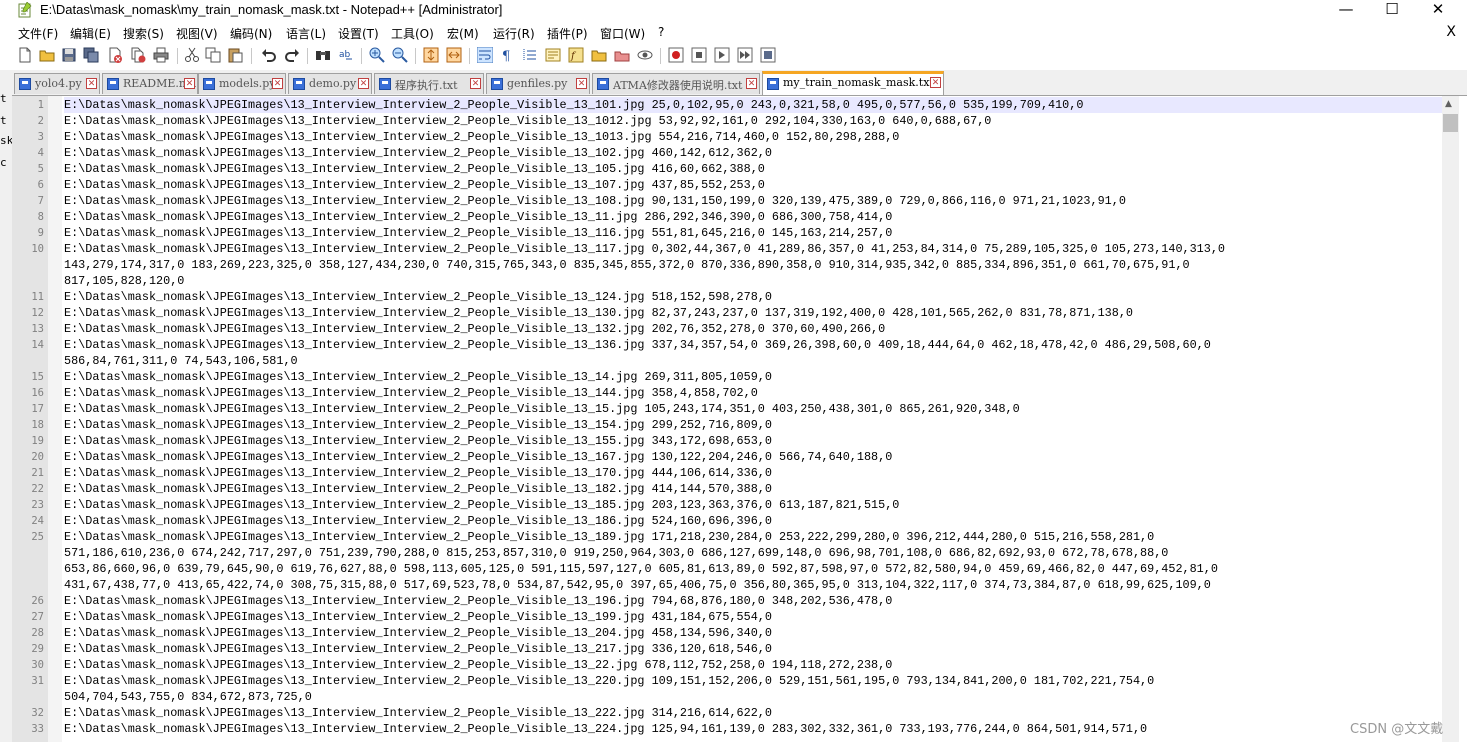 The image size is (1467, 742). Describe the element at coordinates (676, 83) in the screenshot. I see `tab-atma-guide: ATMA修改器使用说明.txt ✕` at that location.